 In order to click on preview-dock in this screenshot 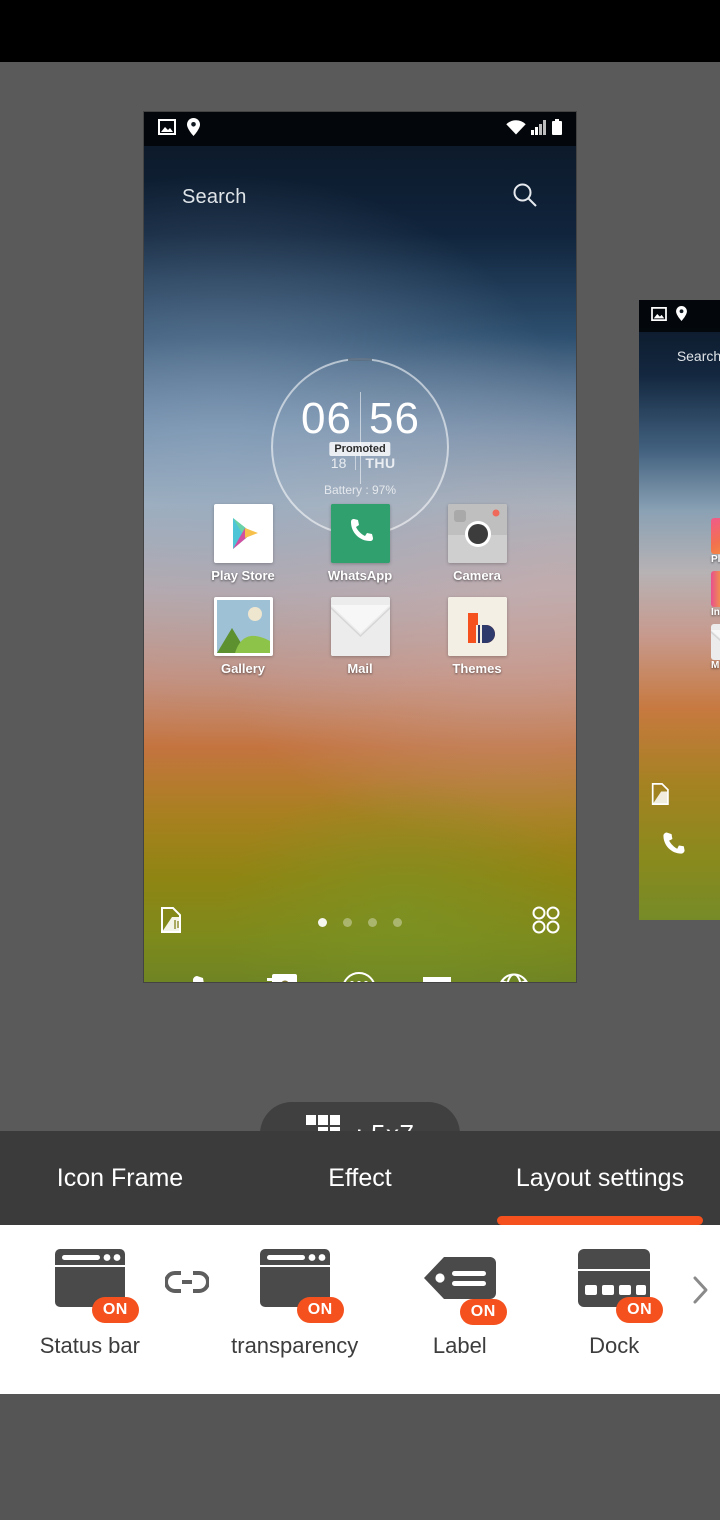, I will do `click(360, 971)`.